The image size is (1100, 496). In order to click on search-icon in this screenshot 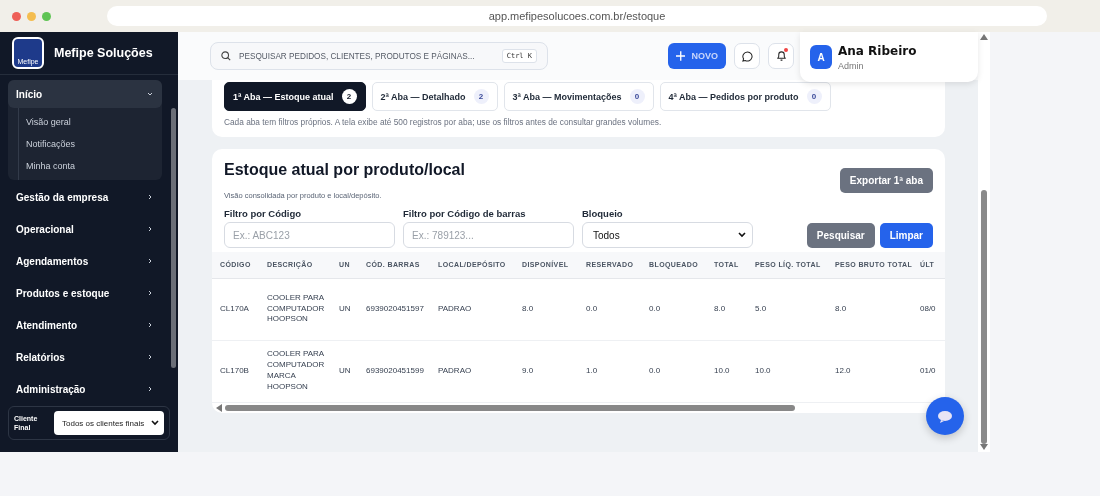, I will do `click(226, 56)`.